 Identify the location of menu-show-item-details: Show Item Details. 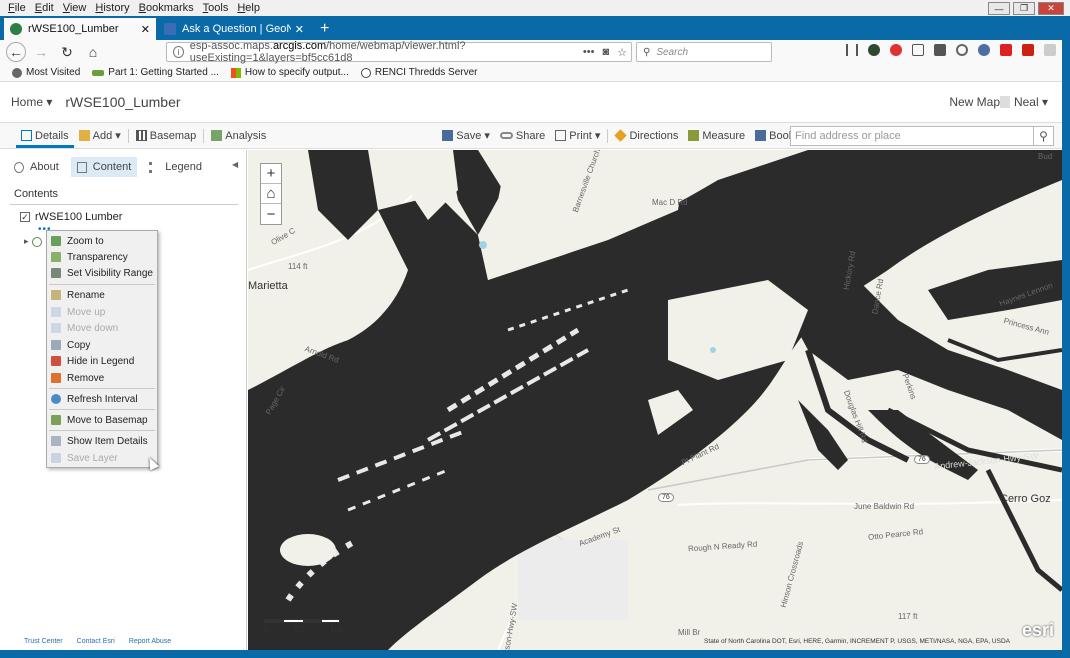
(103, 441).